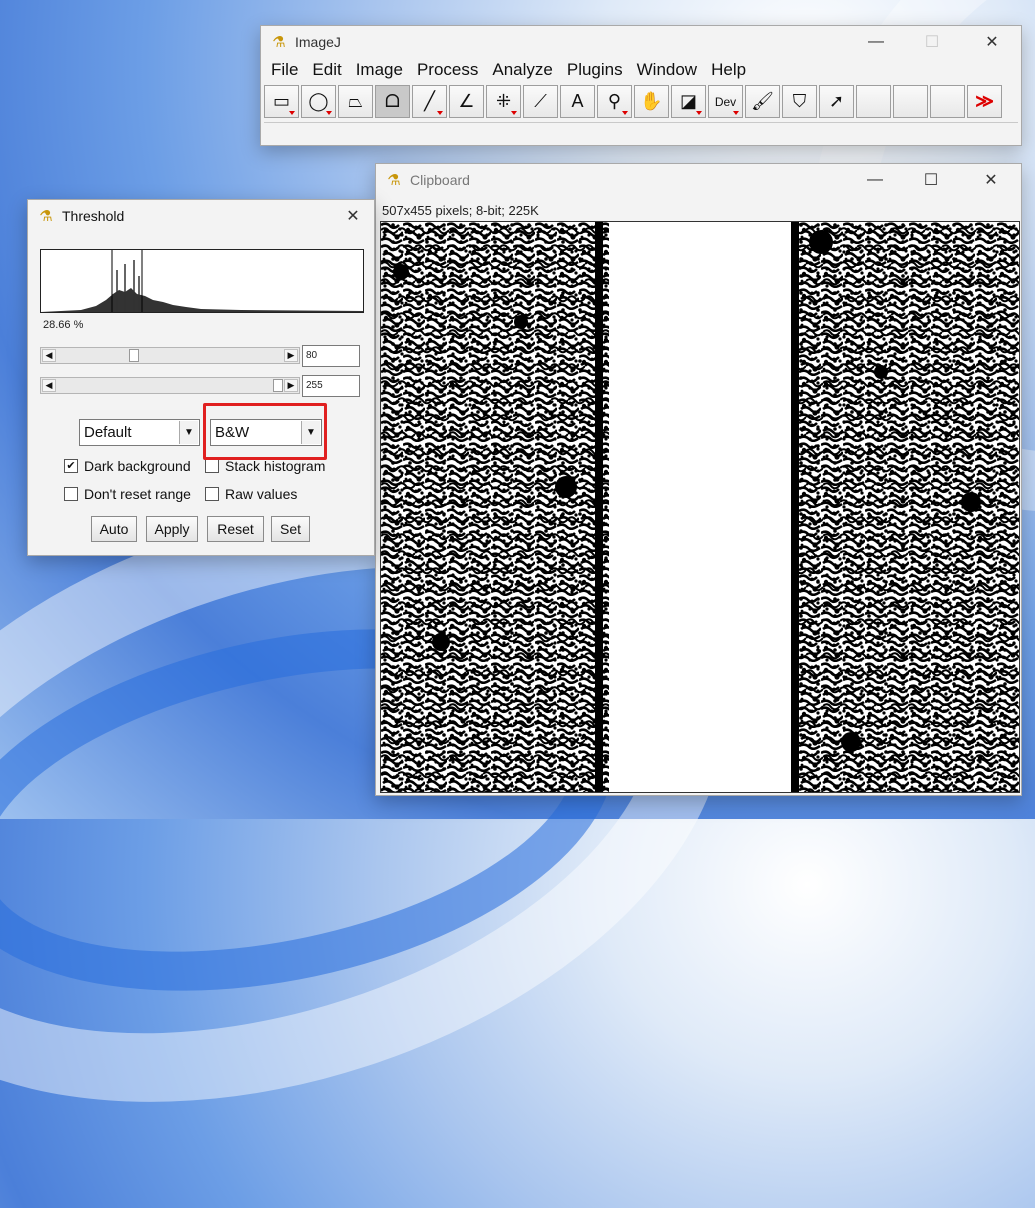 Image resolution: width=1035 pixels, height=1208 pixels. What do you see at coordinates (447, 70) in the screenshot?
I see `menu-process: Process` at bounding box center [447, 70].